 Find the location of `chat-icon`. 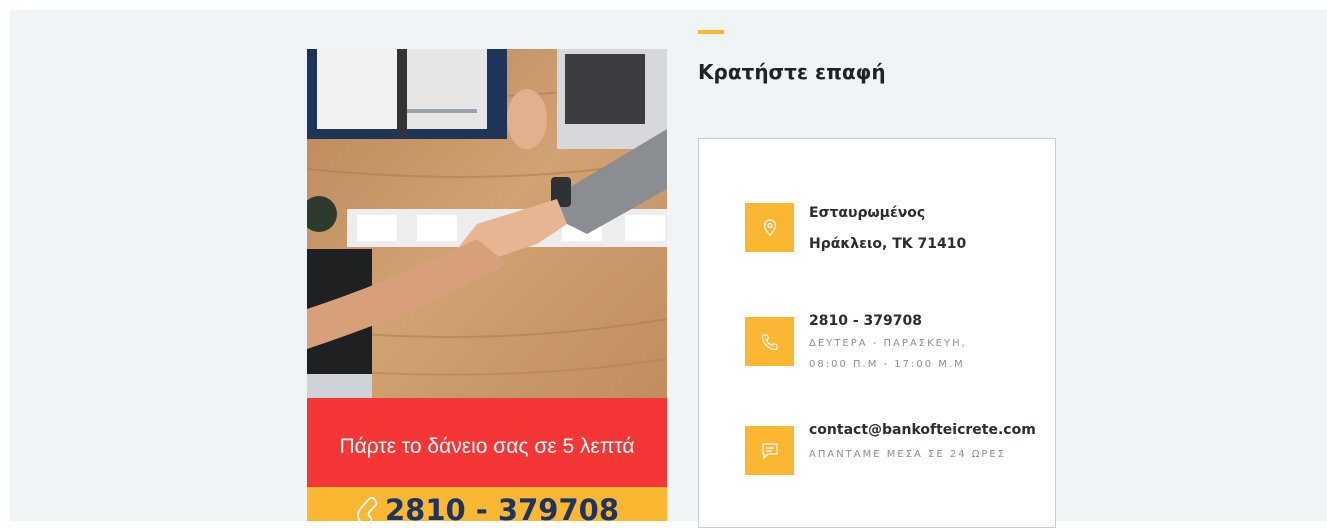

chat-icon is located at coordinates (769, 450).